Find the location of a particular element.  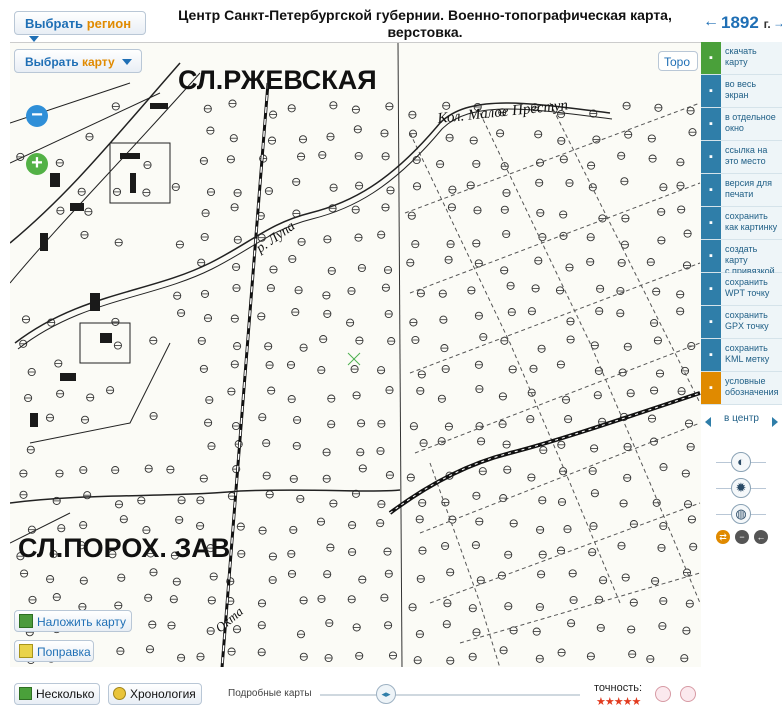

toolbar-item-label-line-2: окно is located at coordinates (734, 128).